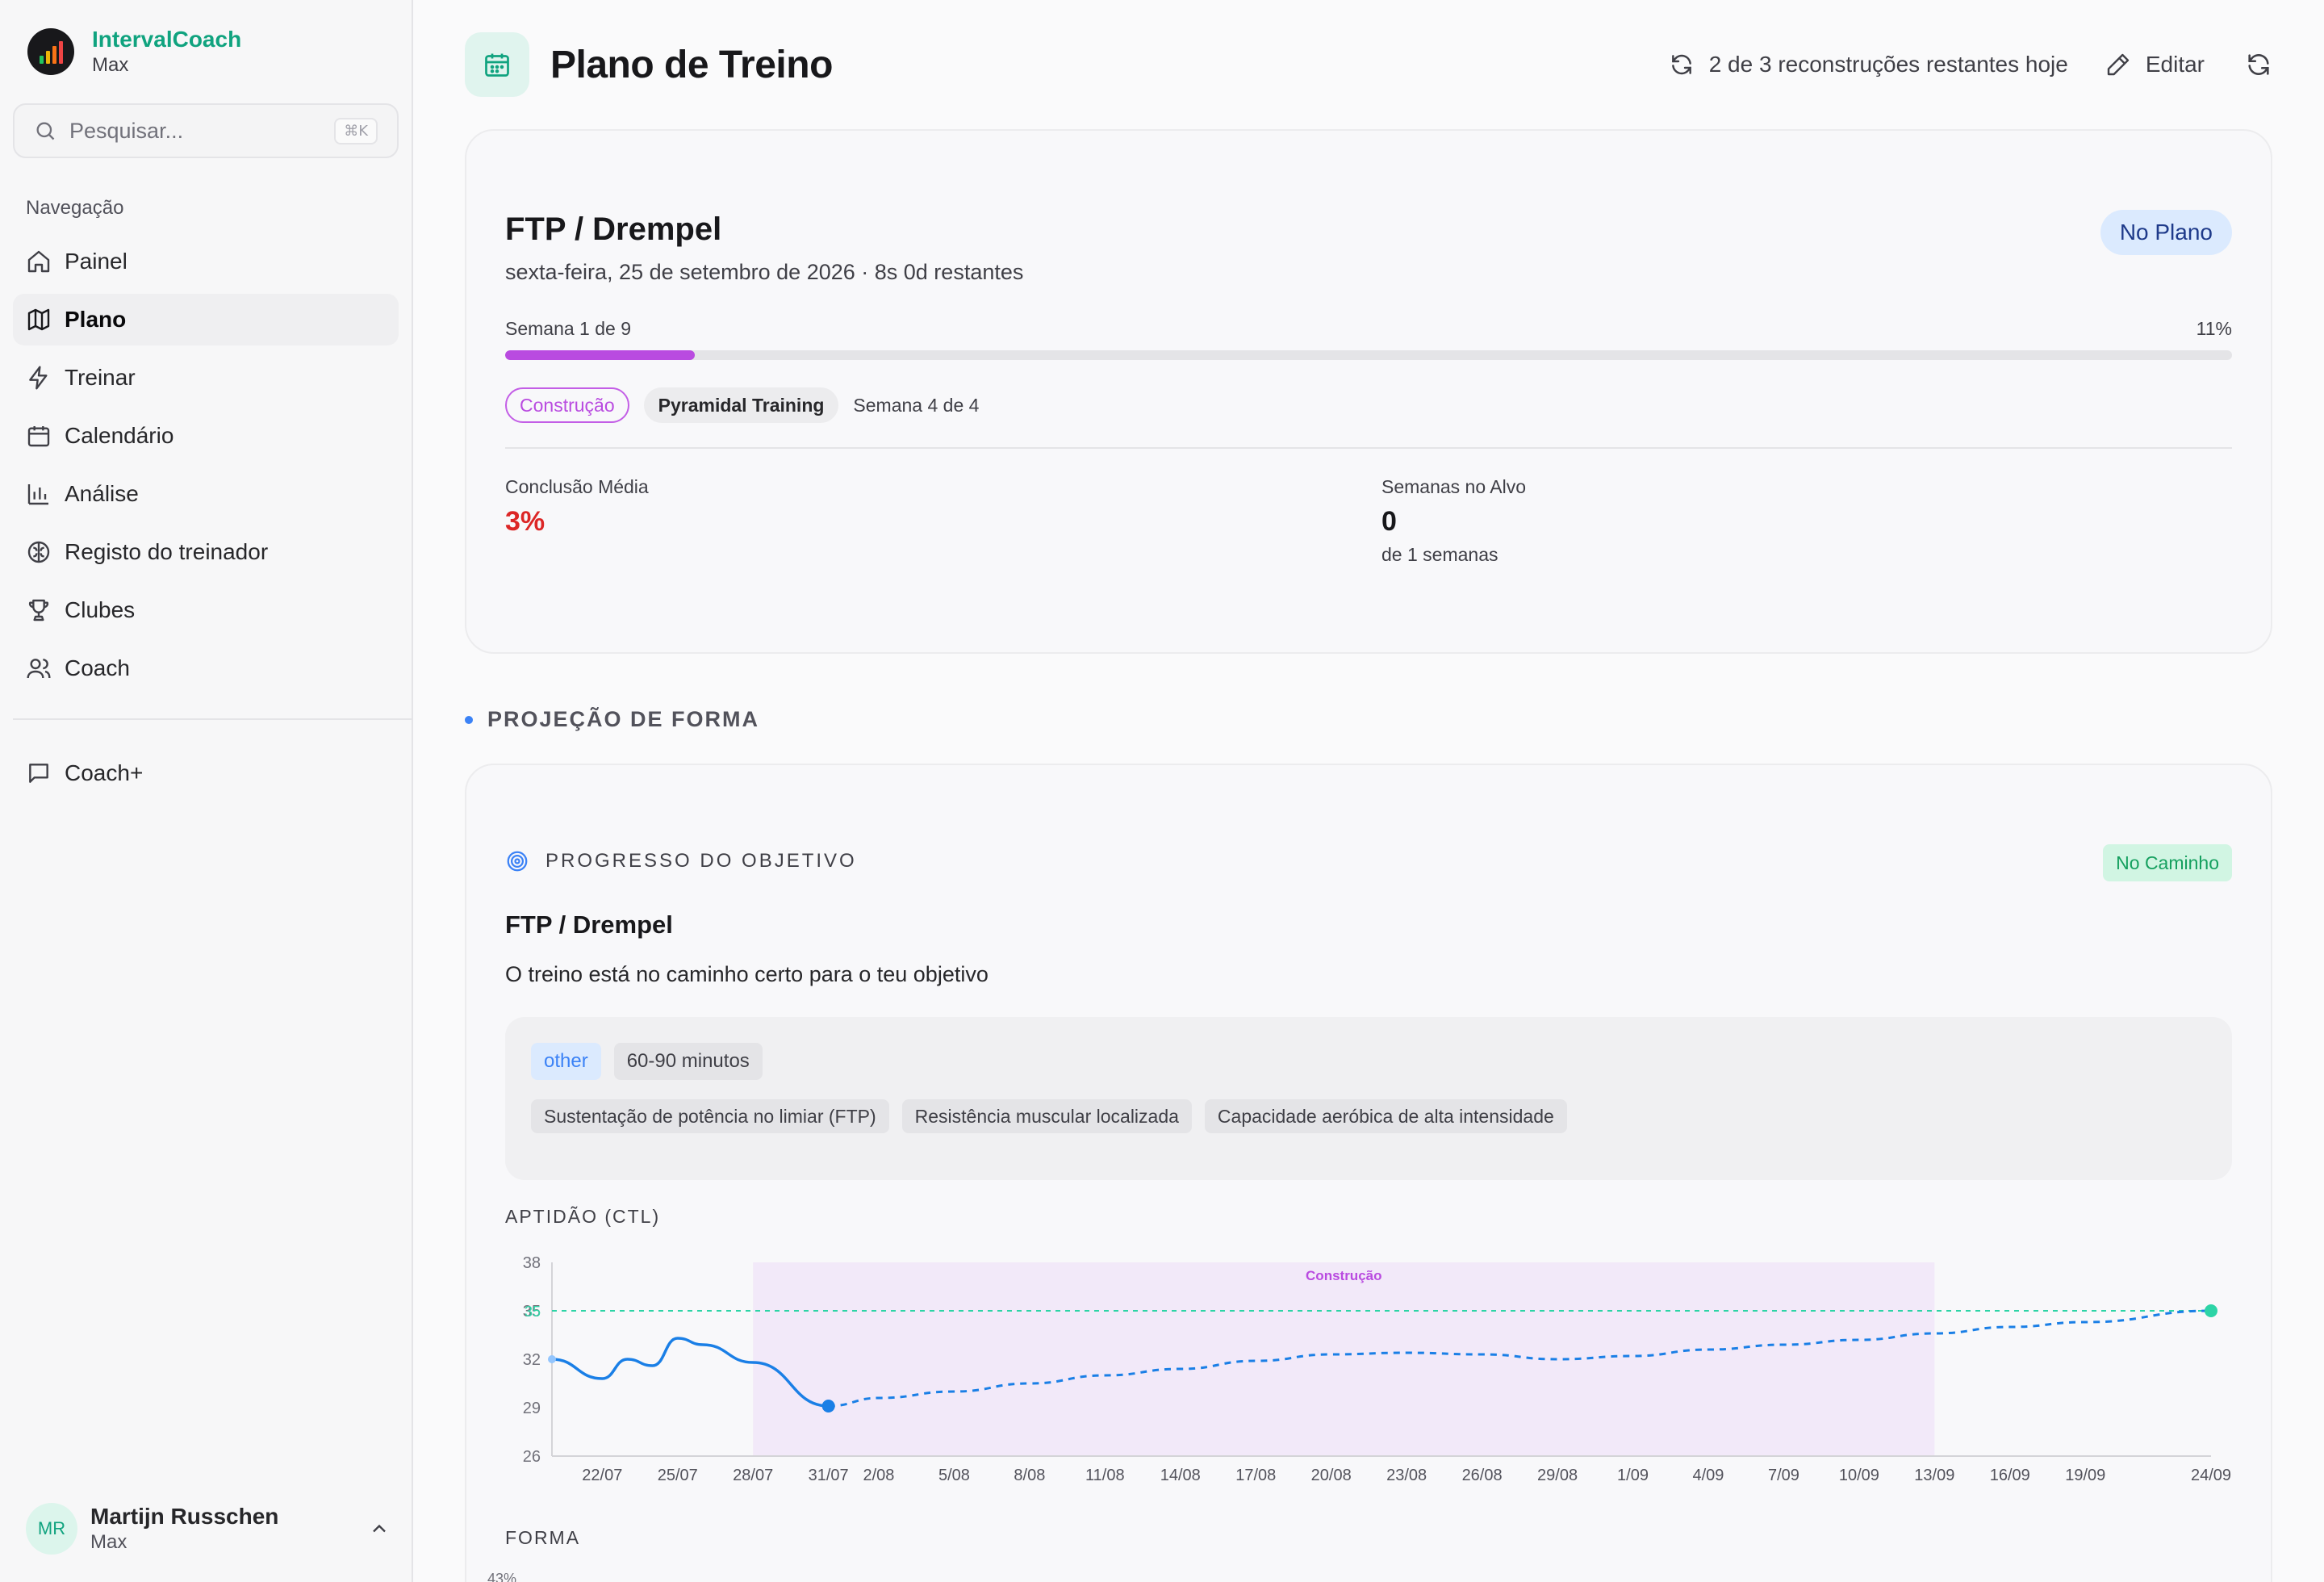 The width and height of the screenshot is (2324, 1582). Describe the element at coordinates (206, 552) in the screenshot. I see `sidebar-item-registo: Registo do treinador` at that location.